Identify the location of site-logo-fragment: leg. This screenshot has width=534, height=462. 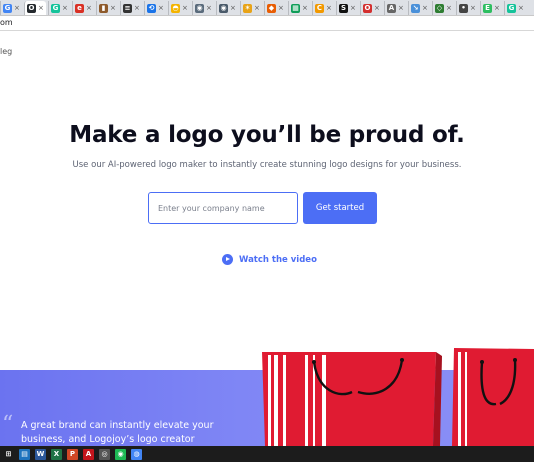
(6, 51).